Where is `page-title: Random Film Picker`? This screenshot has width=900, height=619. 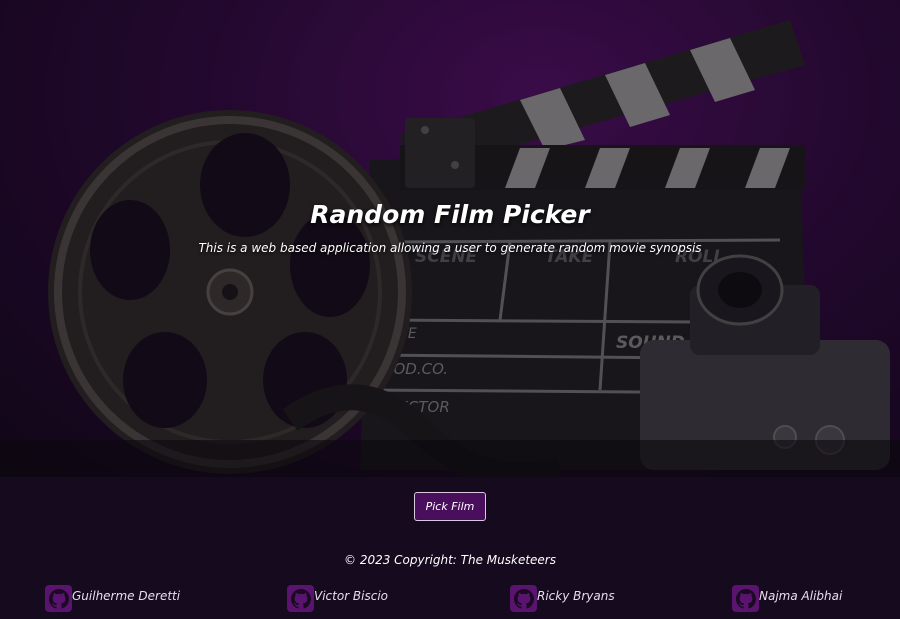
page-title: Random Film Picker is located at coordinates (450, 214).